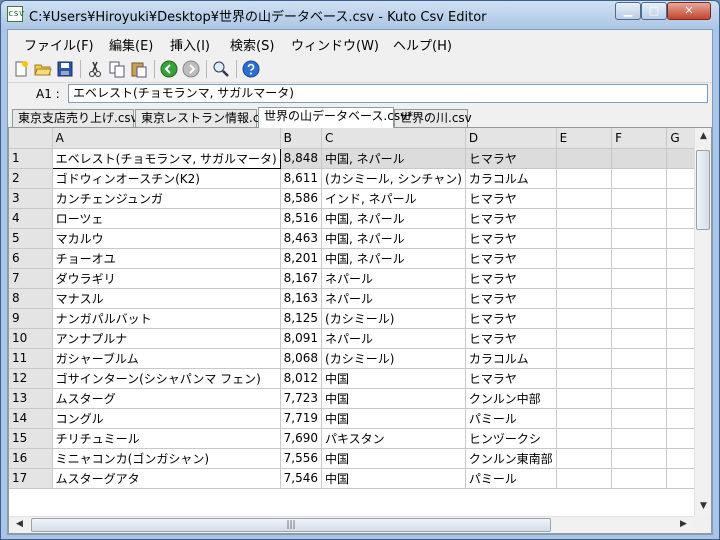  Describe the element at coordinates (31, 278) in the screenshot. I see `row-header: 7` at that location.